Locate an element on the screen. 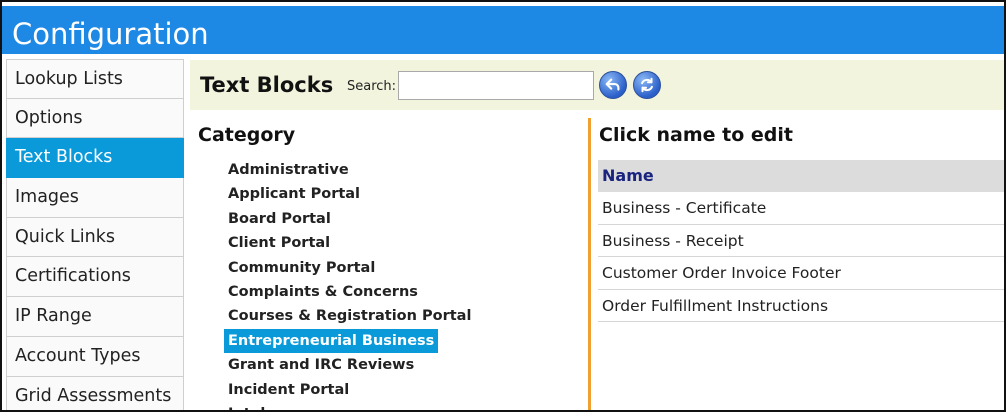 The width and height of the screenshot is (1006, 412). back-button is located at coordinates (613, 85).